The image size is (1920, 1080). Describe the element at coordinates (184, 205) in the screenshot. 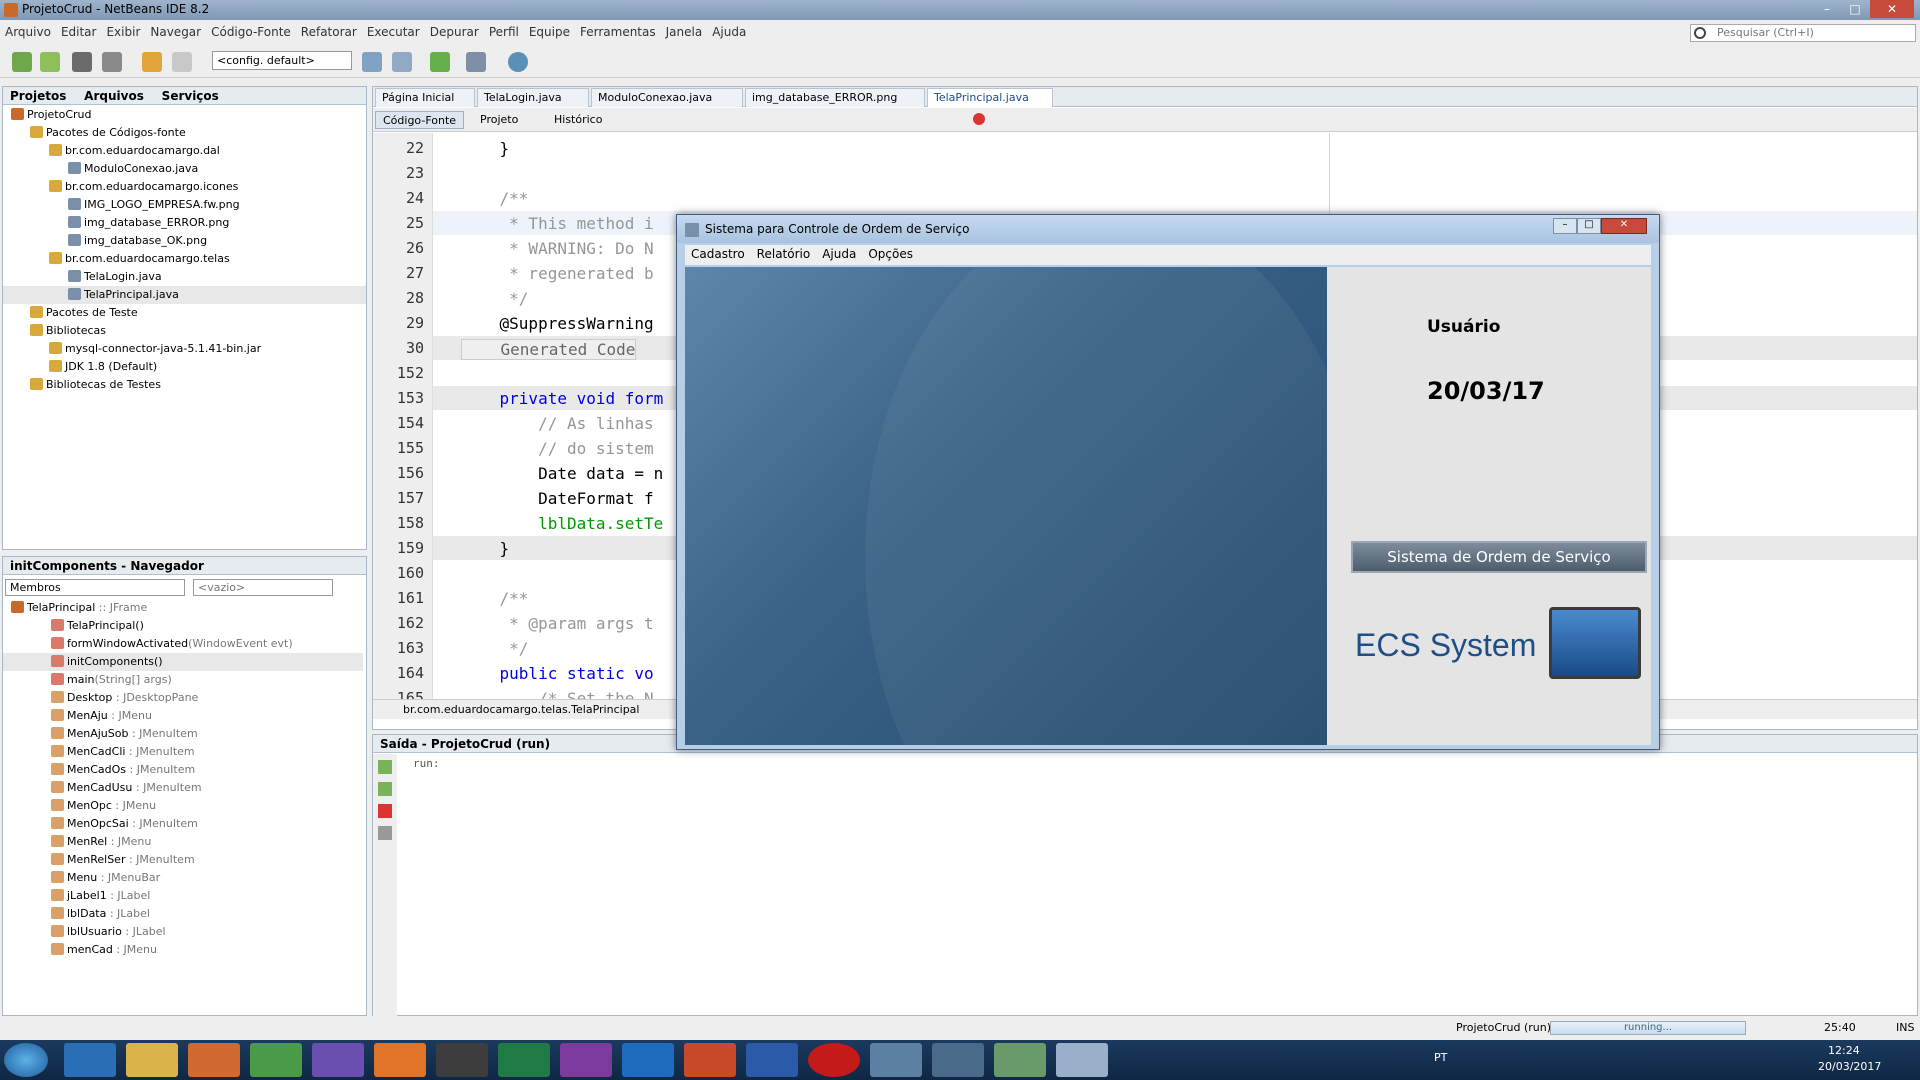

I see `project-tree-item: IMG_LOGO_EMPRESA.fw.png` at that location.